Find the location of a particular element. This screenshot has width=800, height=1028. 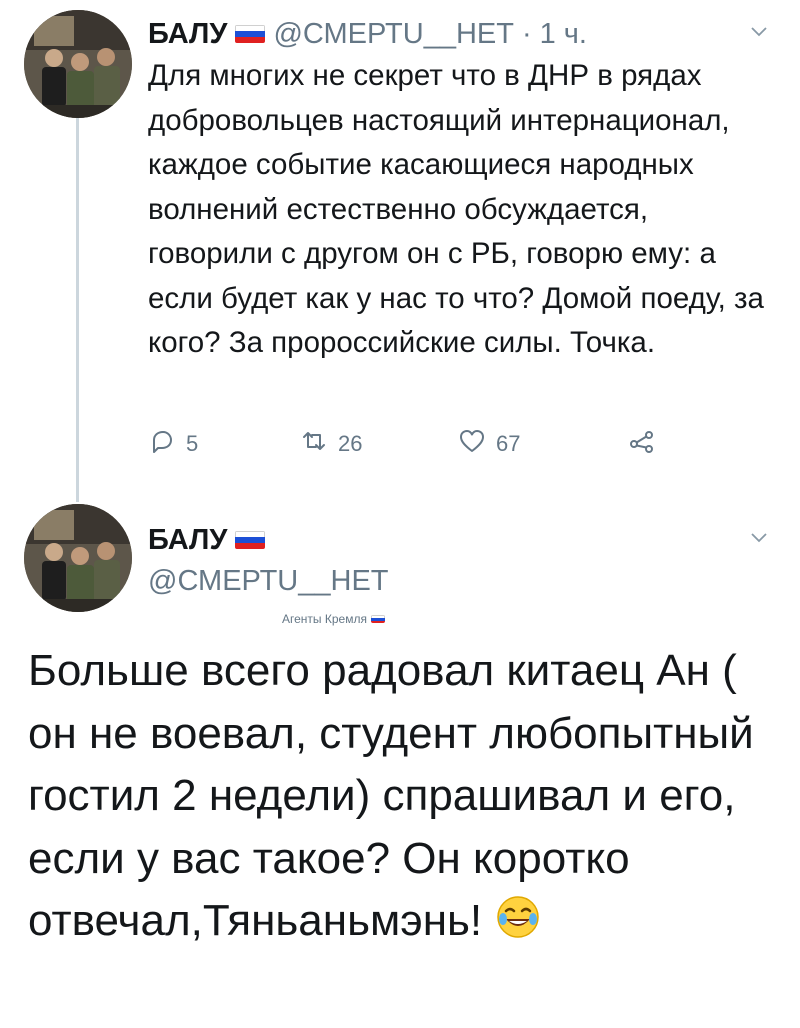

tweet1-actions: 5 26 67 is located at coordinates (402, 444).